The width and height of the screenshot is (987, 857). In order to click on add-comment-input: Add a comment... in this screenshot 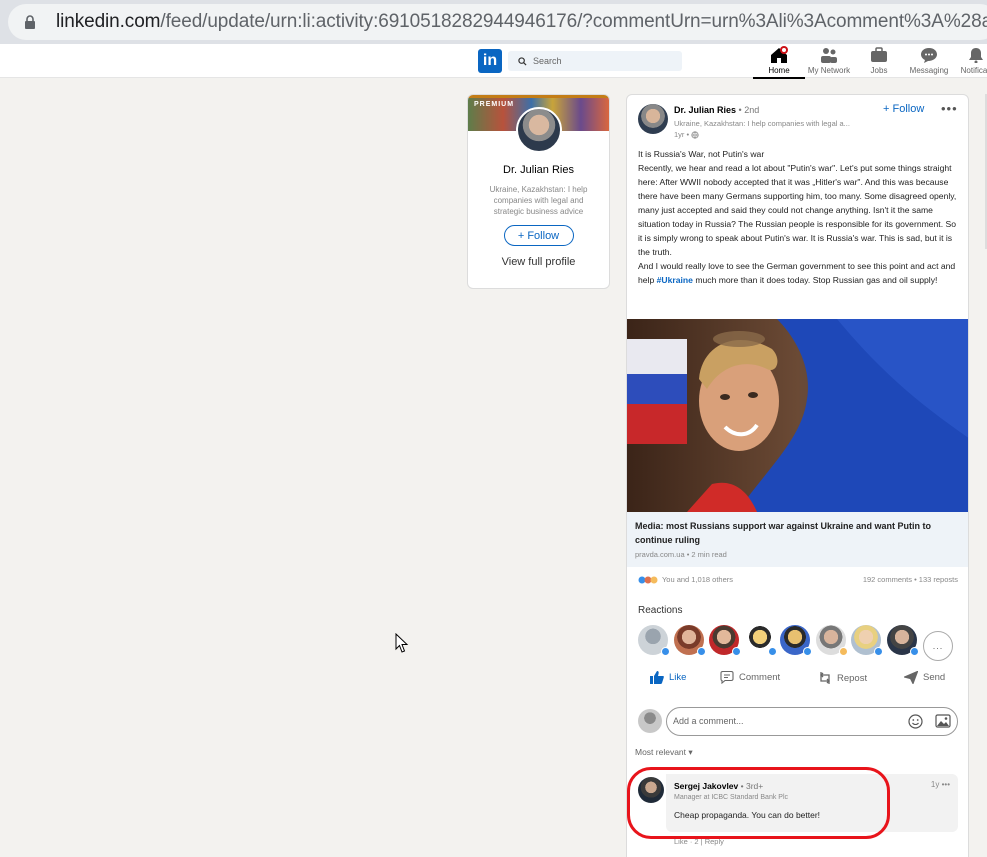, I will do `click(812, 721)`.